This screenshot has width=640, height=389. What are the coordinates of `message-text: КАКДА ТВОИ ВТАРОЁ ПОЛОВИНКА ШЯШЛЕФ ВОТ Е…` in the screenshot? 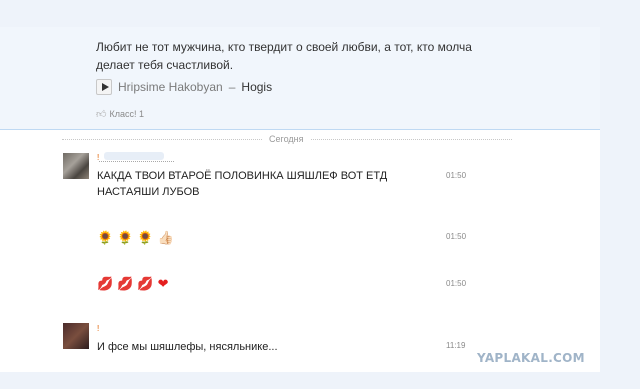 It's located at (242, 184).